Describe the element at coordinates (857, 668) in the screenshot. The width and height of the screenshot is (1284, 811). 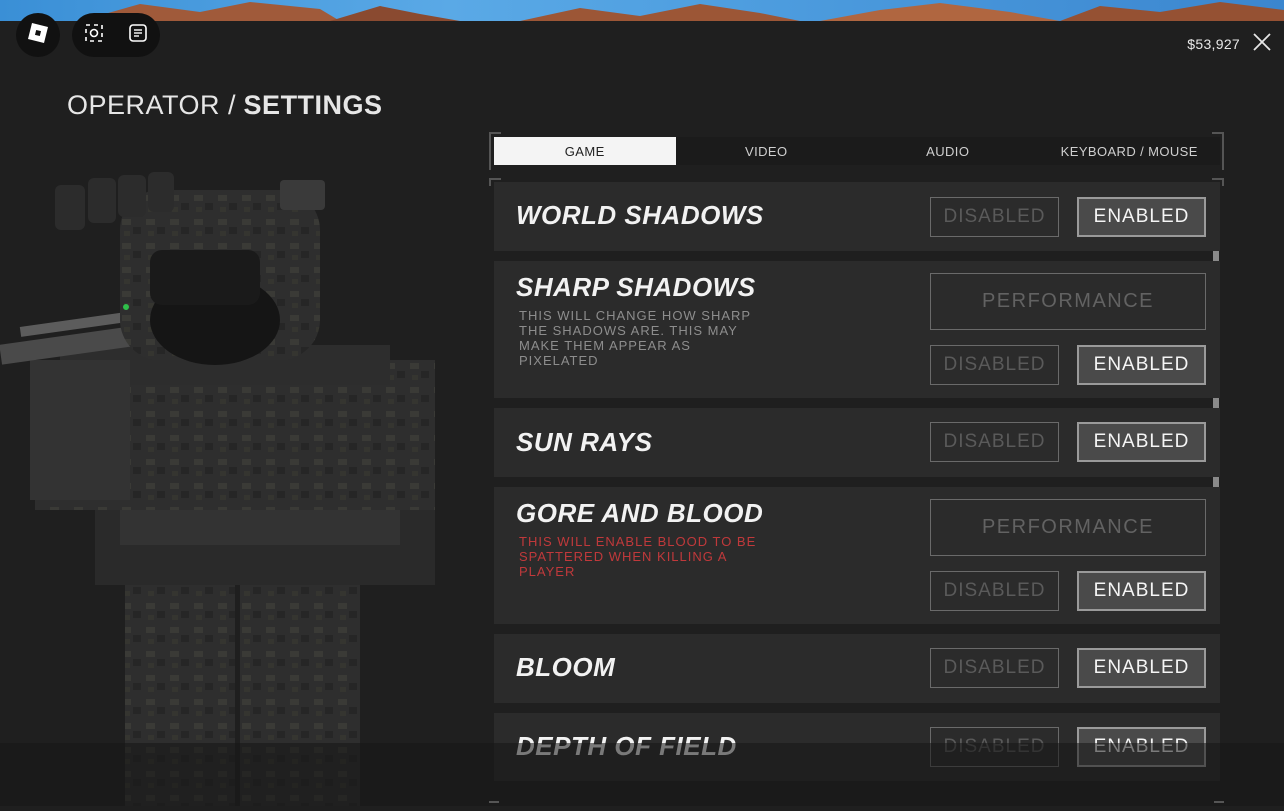
I see `setting-bloom: BLOOM DISABLED ENABLED` at that location.